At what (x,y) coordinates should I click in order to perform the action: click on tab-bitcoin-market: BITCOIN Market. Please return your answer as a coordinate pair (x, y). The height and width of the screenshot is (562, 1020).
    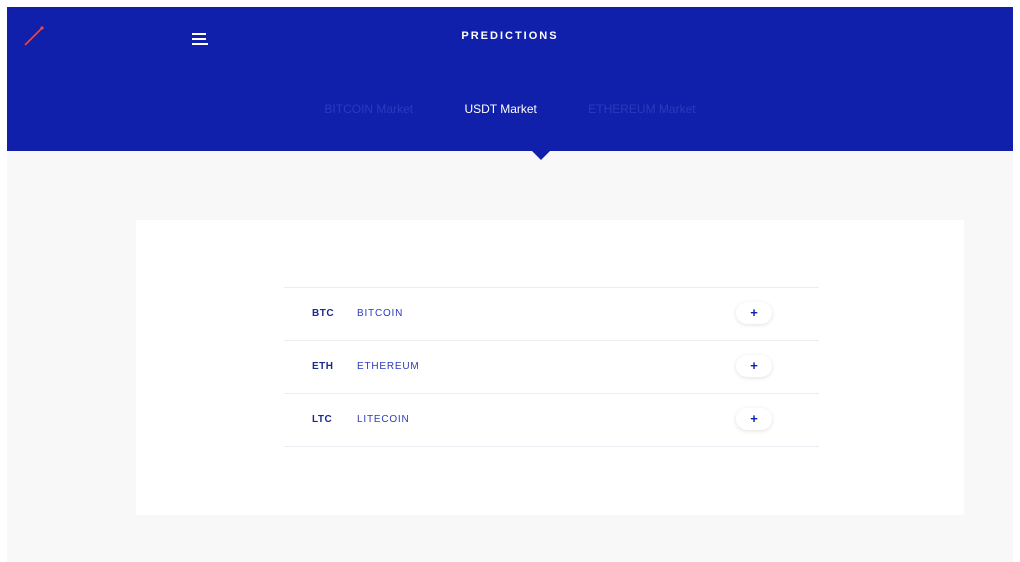
    Looking at the image, I should click on (368, 109).